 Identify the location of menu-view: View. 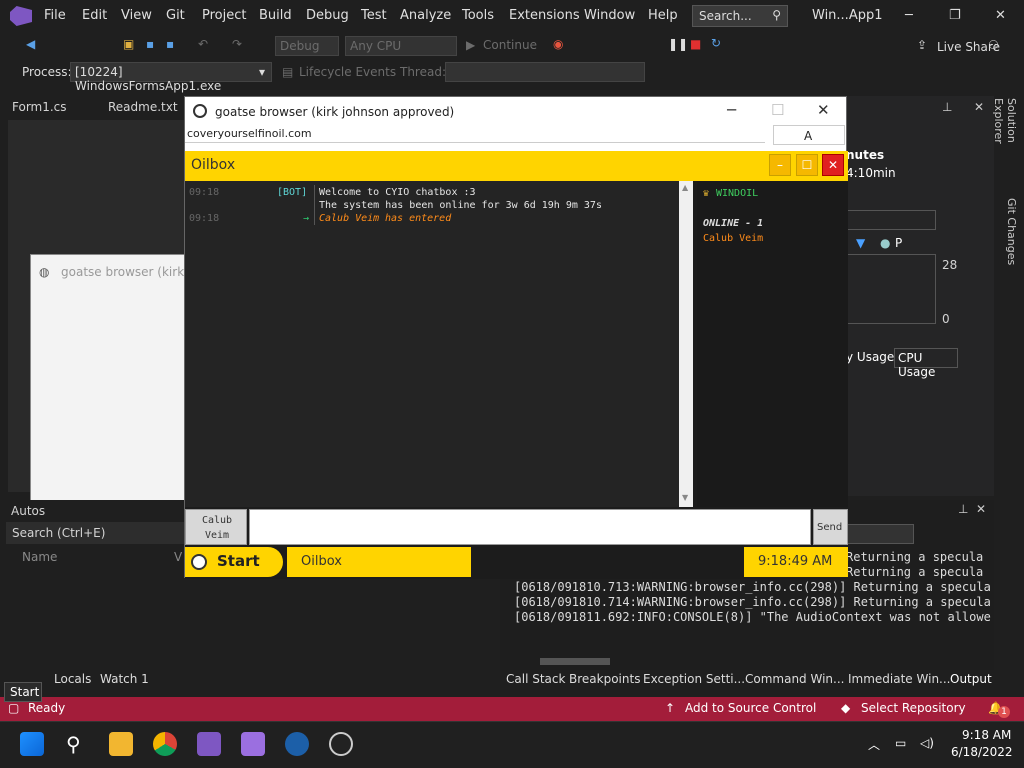
(136, 15).